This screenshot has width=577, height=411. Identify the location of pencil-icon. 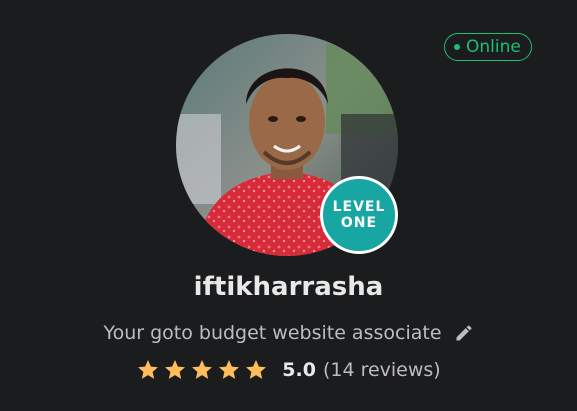
(464, 333).